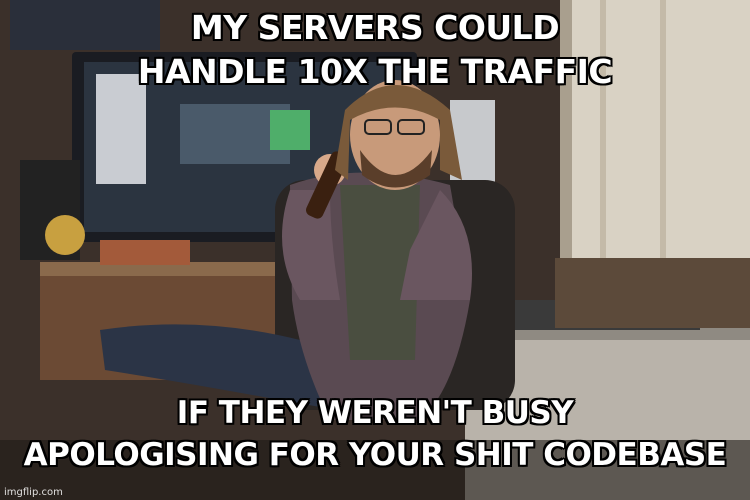 The width and height of the screenshot is (750, 500). Describe the element at coordinates (375, 455) in the screenshot. I see `bottom-caption-line-2: APOLOGISING FOR YOUR SHIT CODEBASE` at that location.